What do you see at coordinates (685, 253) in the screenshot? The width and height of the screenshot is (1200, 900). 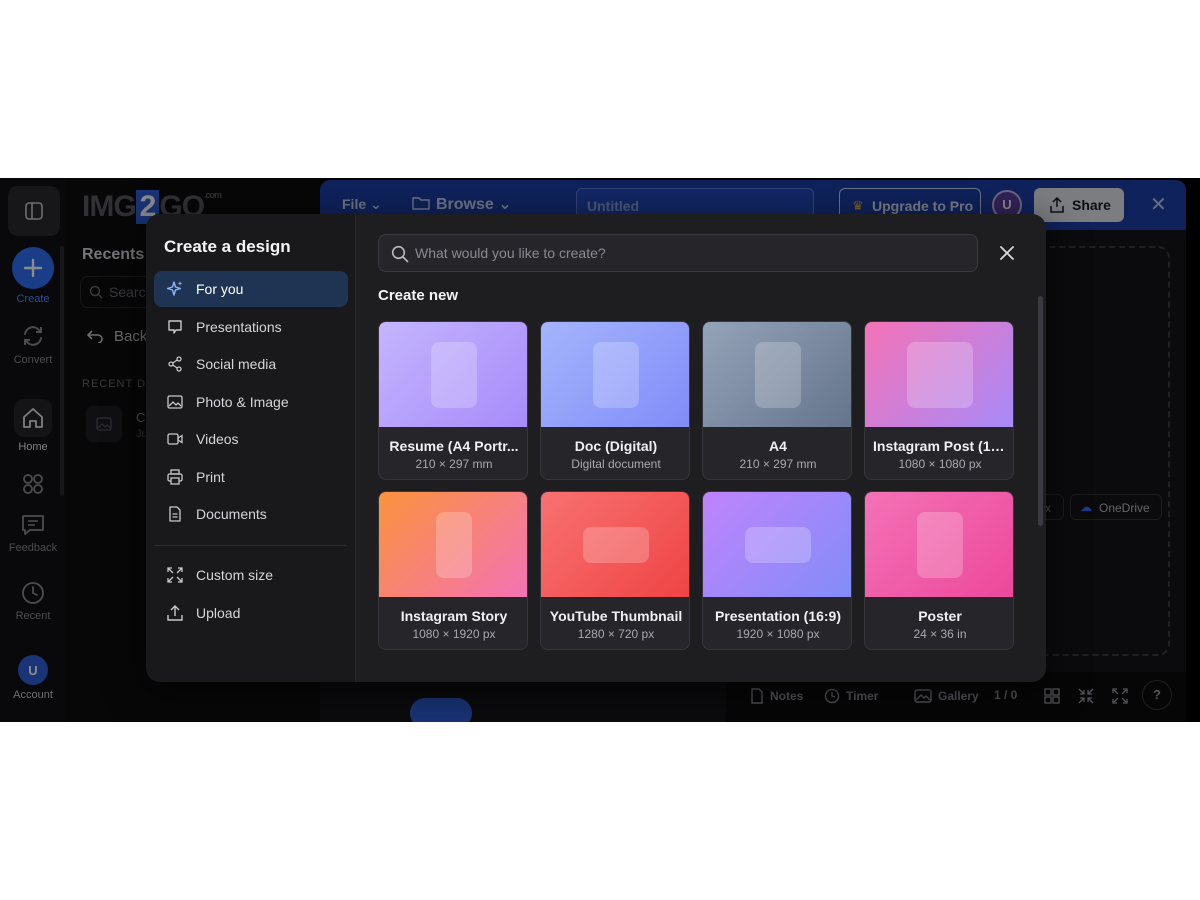 I see `design-search-input` at bounding box center [685, 253].